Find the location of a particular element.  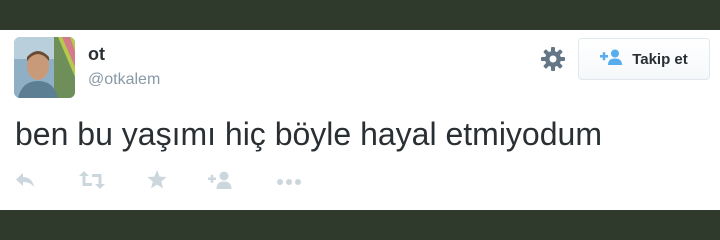

more-icon is located at coordinates (289, 182).